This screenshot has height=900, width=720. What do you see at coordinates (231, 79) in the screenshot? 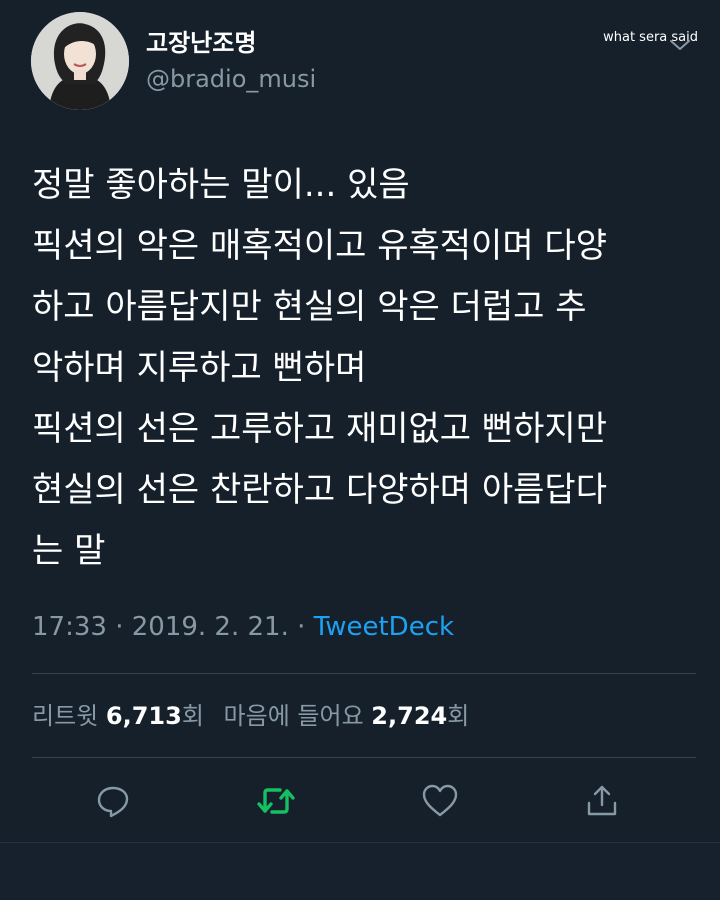
I see `author-handle: @bradio_musi` at bounding box center [231, 79].